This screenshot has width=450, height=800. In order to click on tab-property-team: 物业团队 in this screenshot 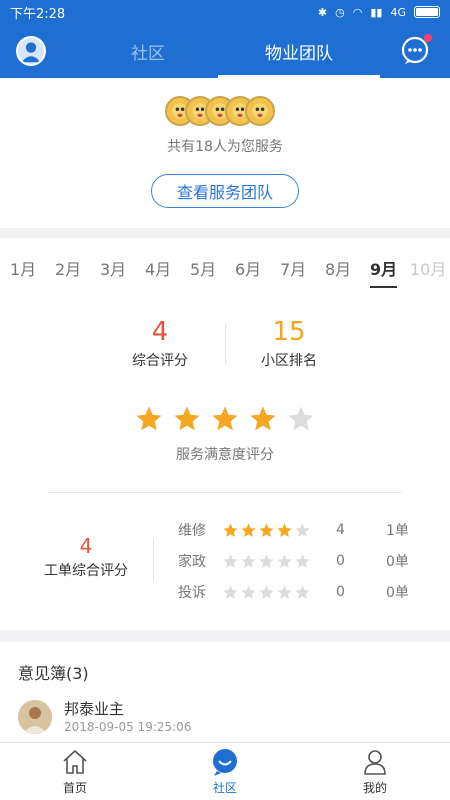, I will do `click(299, 51)`.